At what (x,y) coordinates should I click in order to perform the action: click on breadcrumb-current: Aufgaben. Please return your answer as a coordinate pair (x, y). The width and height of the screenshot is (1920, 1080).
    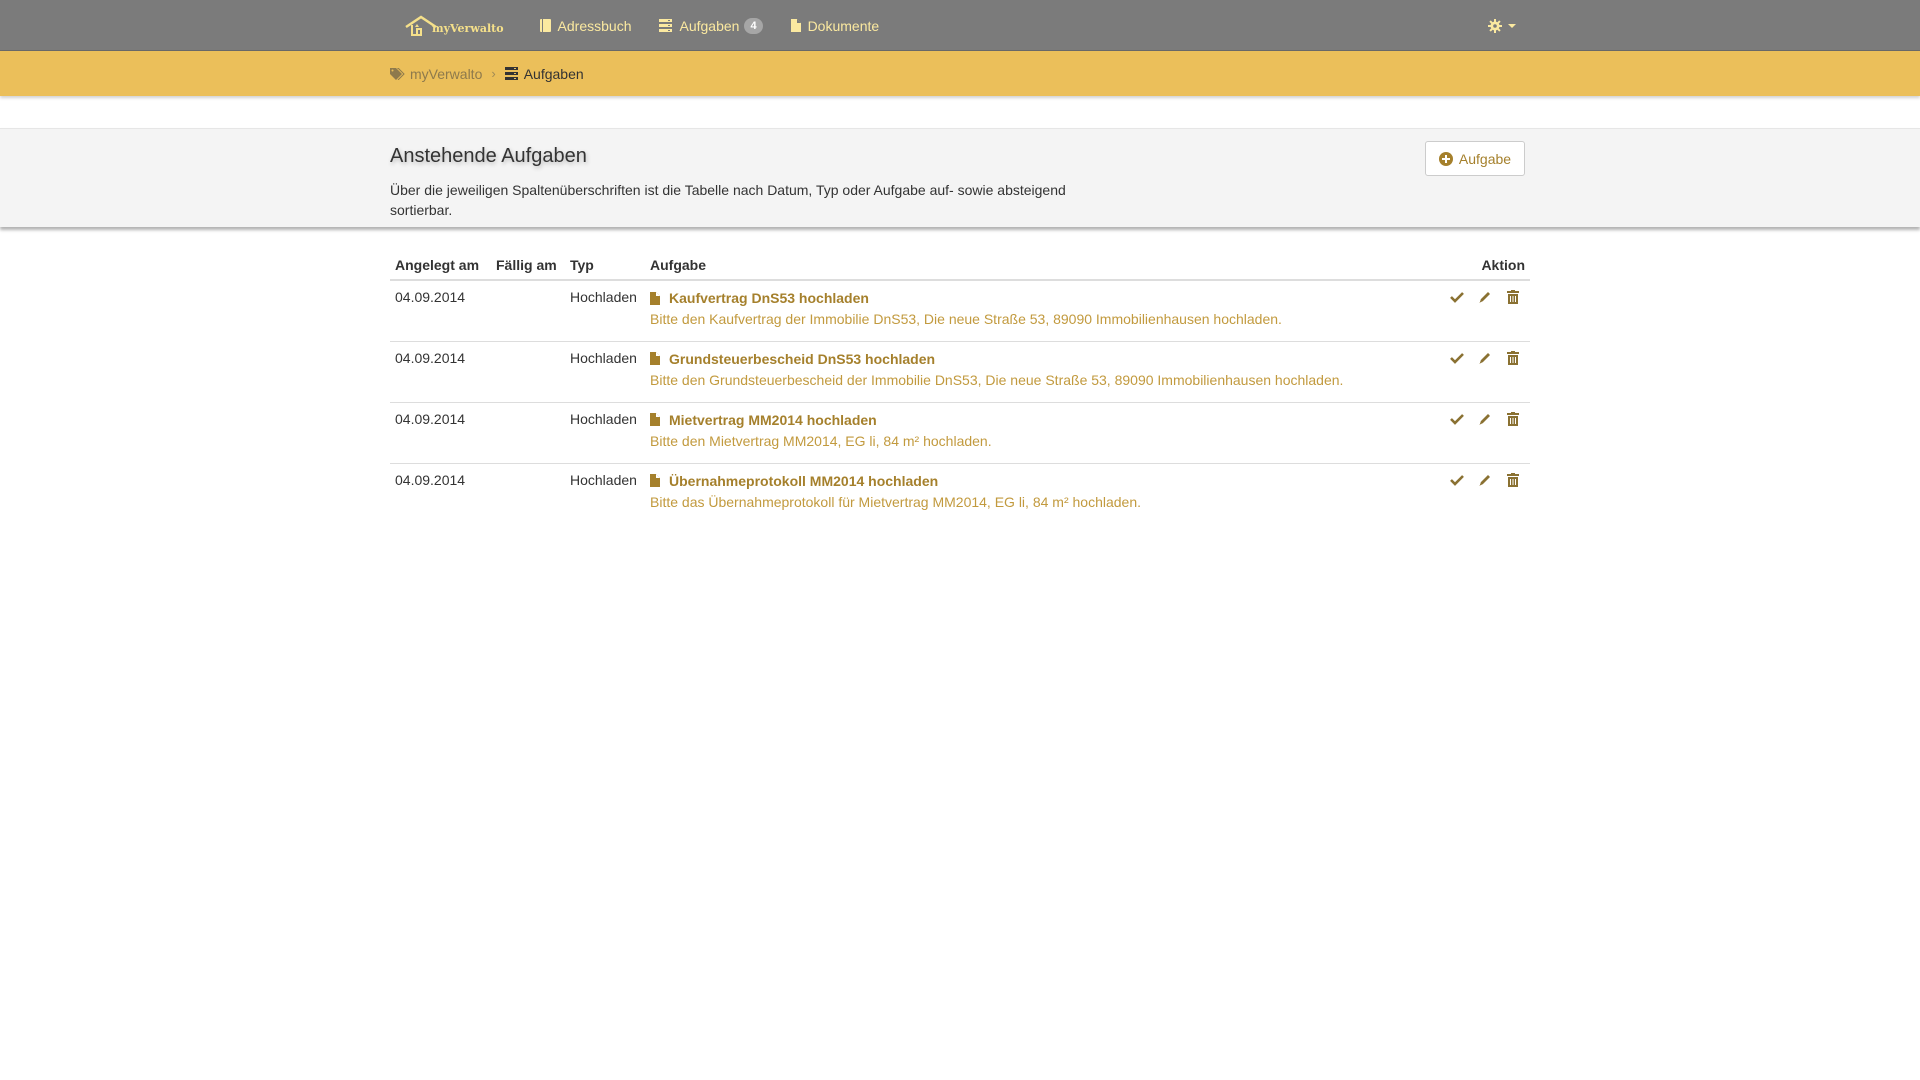
    Looking at the image, I should click on (544, 73).